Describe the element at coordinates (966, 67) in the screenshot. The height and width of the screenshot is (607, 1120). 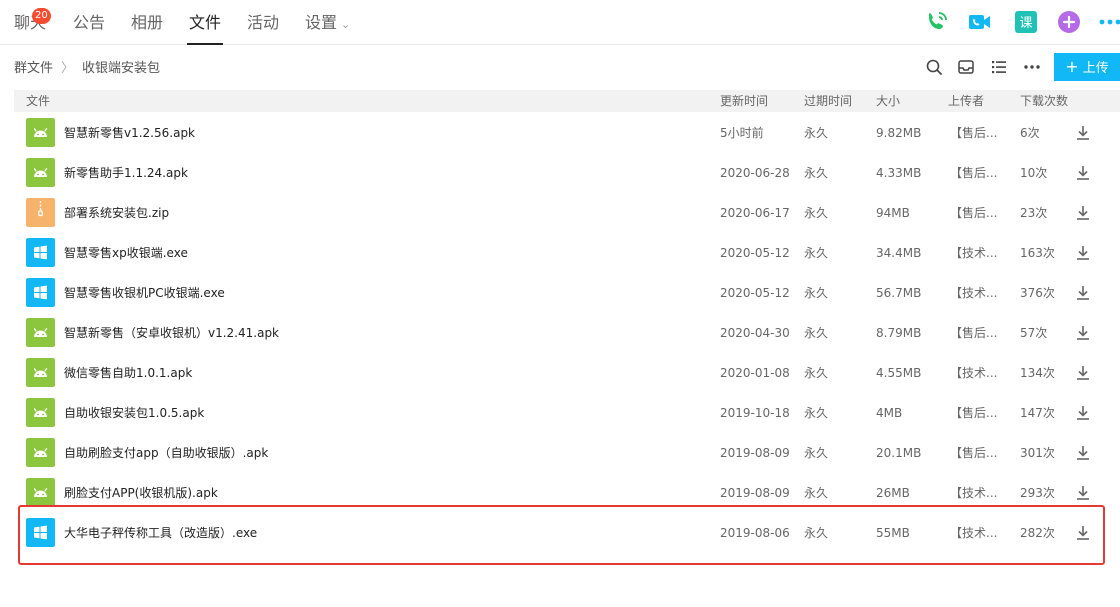
I see `inbox-icon` at that location.